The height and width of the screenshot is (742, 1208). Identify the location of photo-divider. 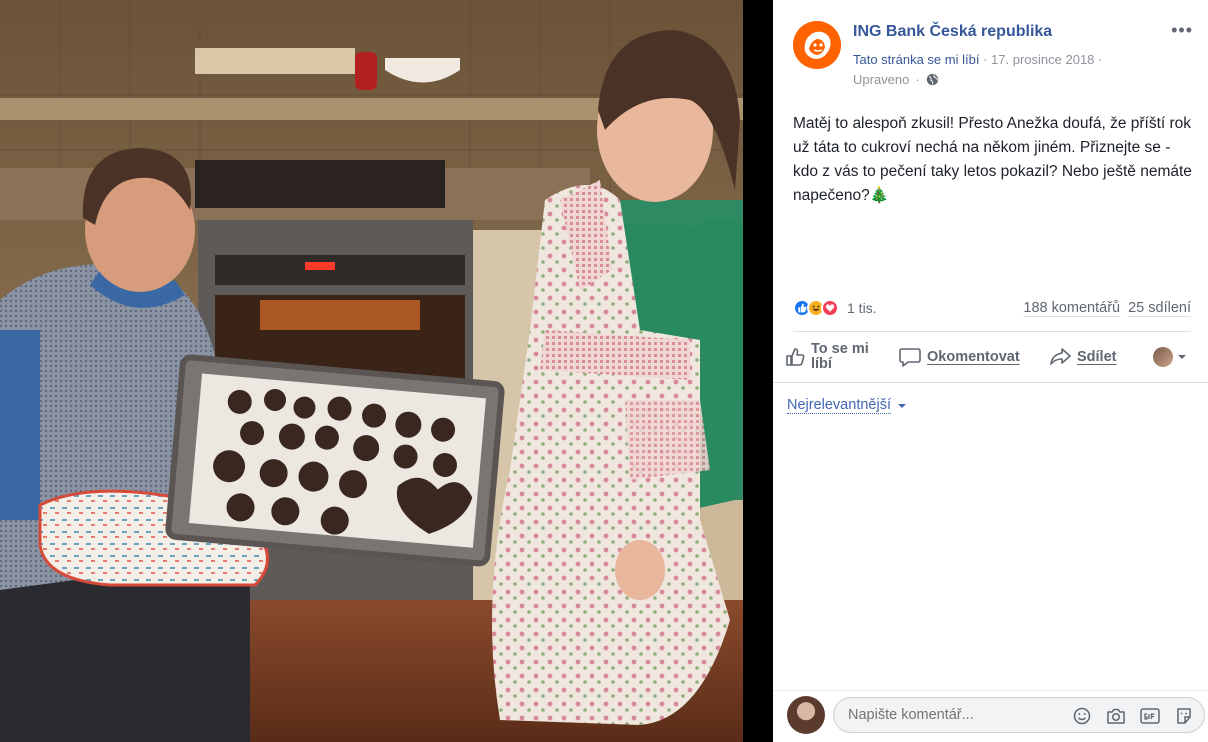
(758, 371).